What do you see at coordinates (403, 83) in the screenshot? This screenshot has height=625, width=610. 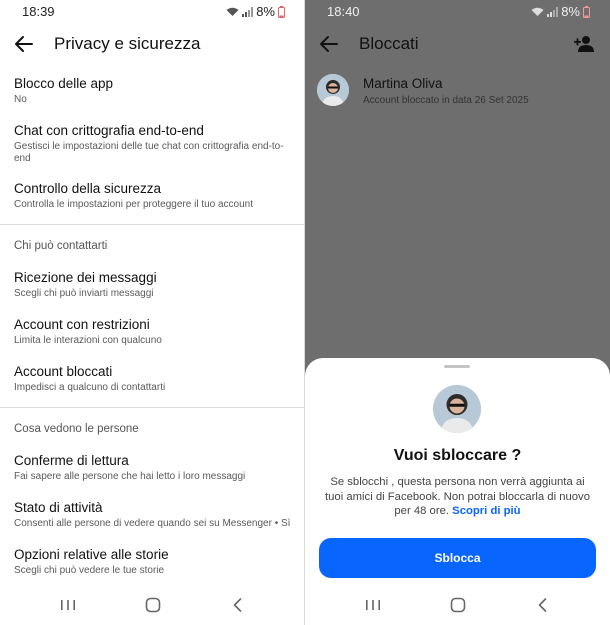 I see `blocked-user-name: Martina Oliva` at bounding box center [403, 83].